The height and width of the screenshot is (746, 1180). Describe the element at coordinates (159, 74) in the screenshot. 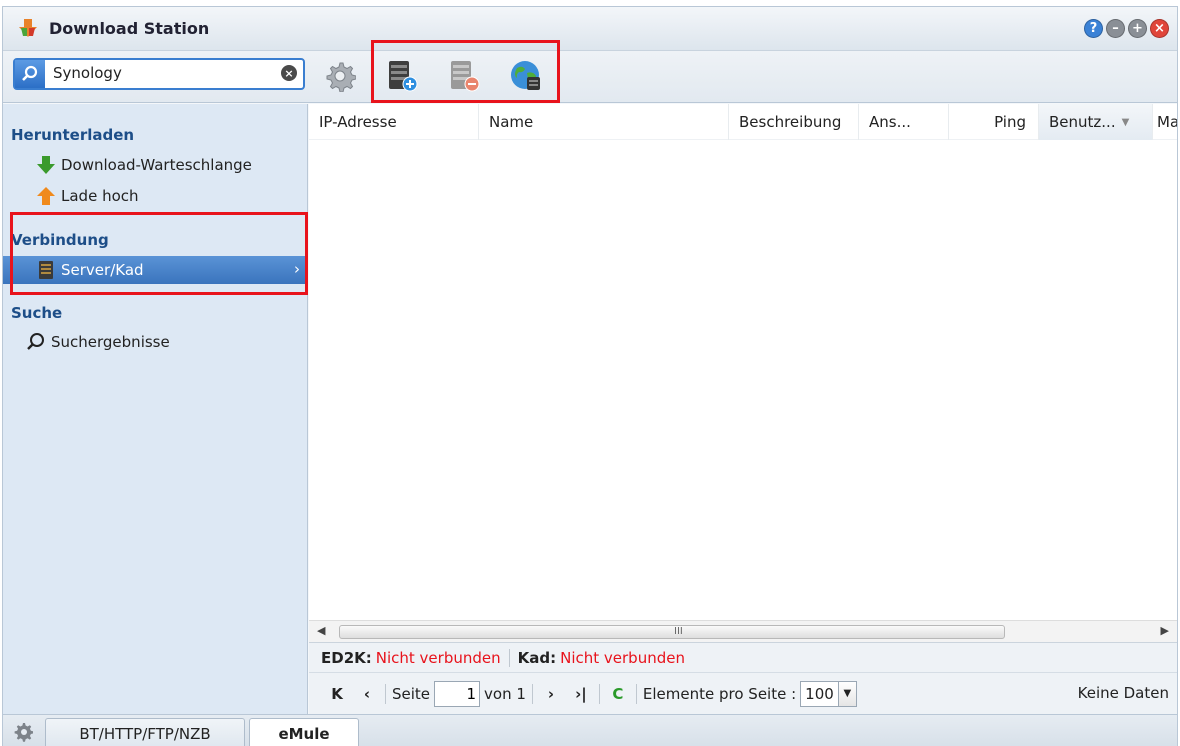

I see `search-field: Synology ×` at that location.